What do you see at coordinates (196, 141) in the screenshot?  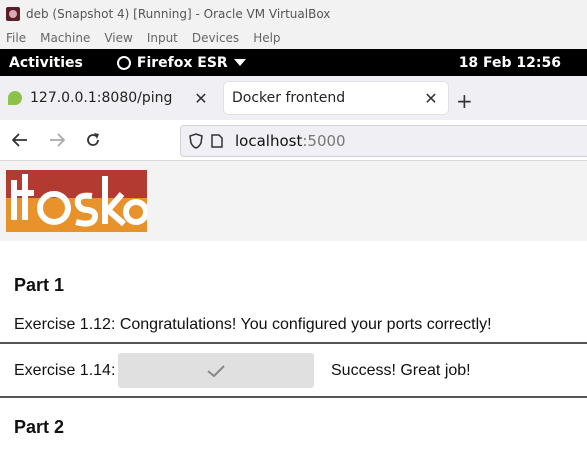 I see `shield-icon` at bounding box center [196, 141].